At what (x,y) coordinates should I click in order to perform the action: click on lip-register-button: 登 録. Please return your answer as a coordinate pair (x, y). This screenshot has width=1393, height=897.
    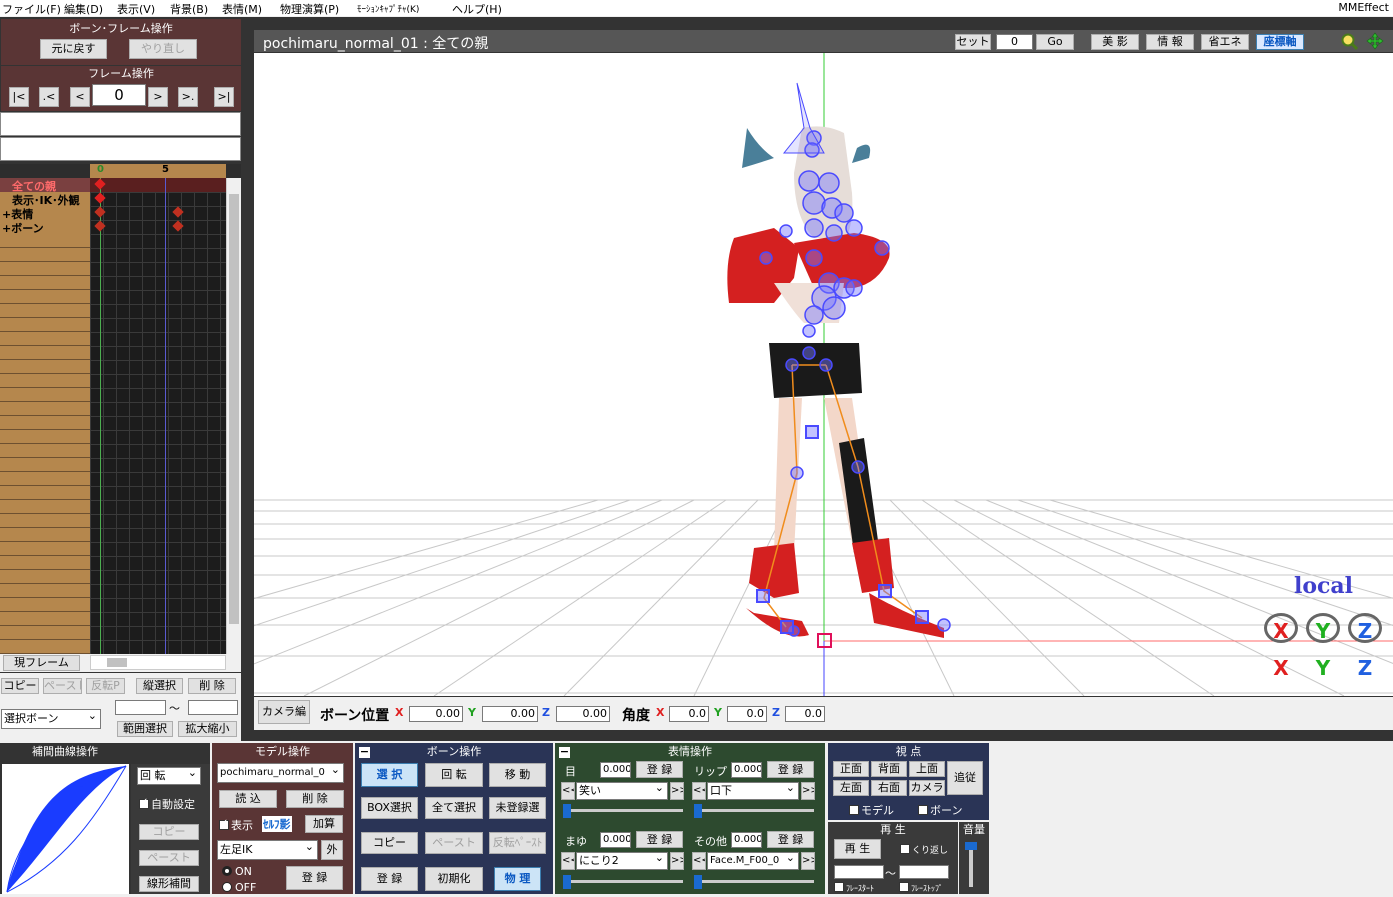
    Looking at the image, I should click on (790, 769).